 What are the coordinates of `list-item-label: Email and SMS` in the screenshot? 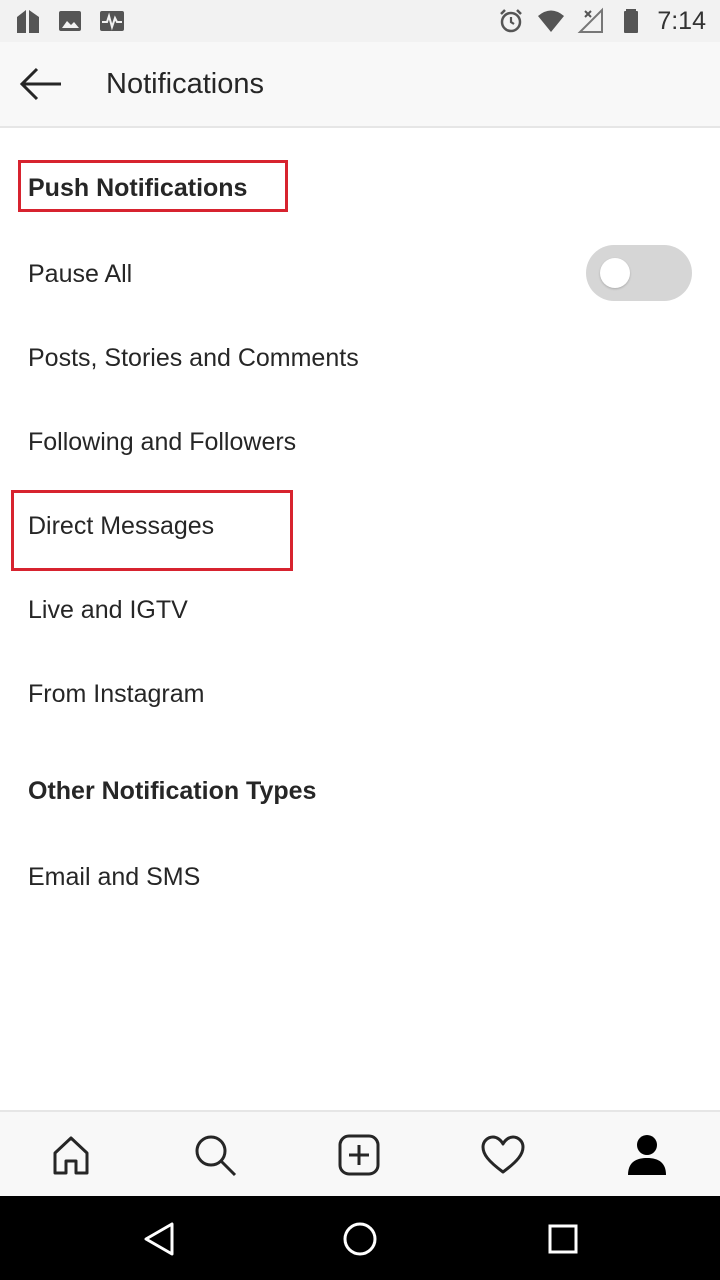 It's located at (114, 877).